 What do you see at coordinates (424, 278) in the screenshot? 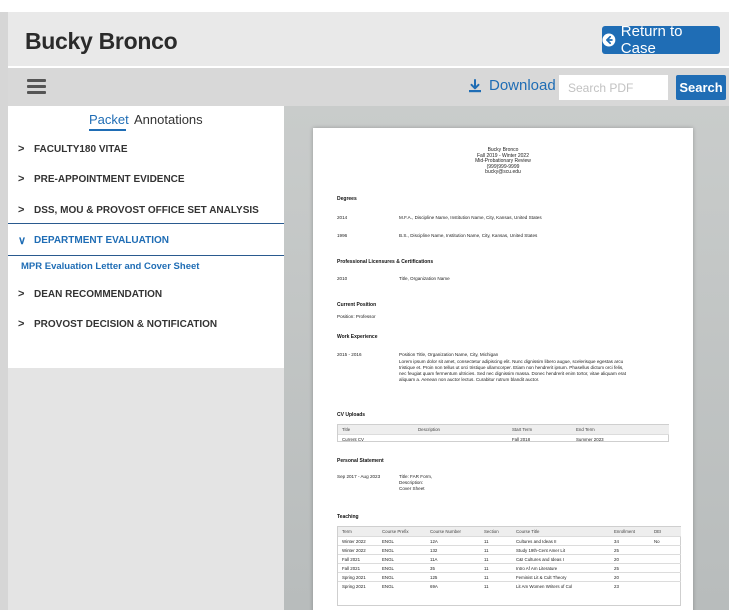
I see `pdf-licensure-text: Title, Organization Name` at bounding box center [424, 278].